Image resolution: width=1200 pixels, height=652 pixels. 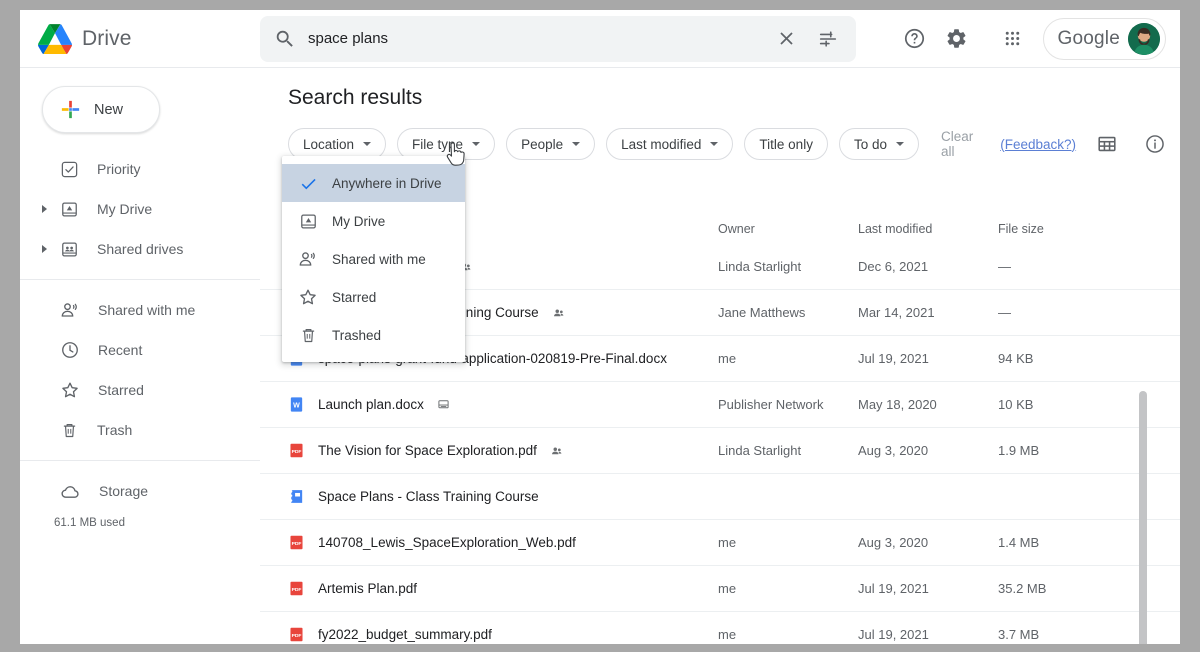 What do you see at coordinates (308, 183) in the screenshot?
I see `check-icon` at bounding box center [308, 183].